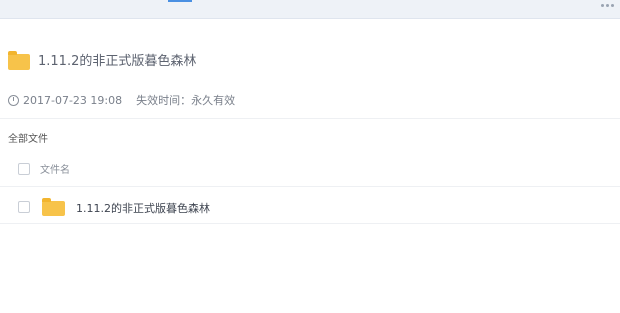 The height and width of the screenshot is (313, 620). I want to click on active-tab-indicator, so click(180, 1).